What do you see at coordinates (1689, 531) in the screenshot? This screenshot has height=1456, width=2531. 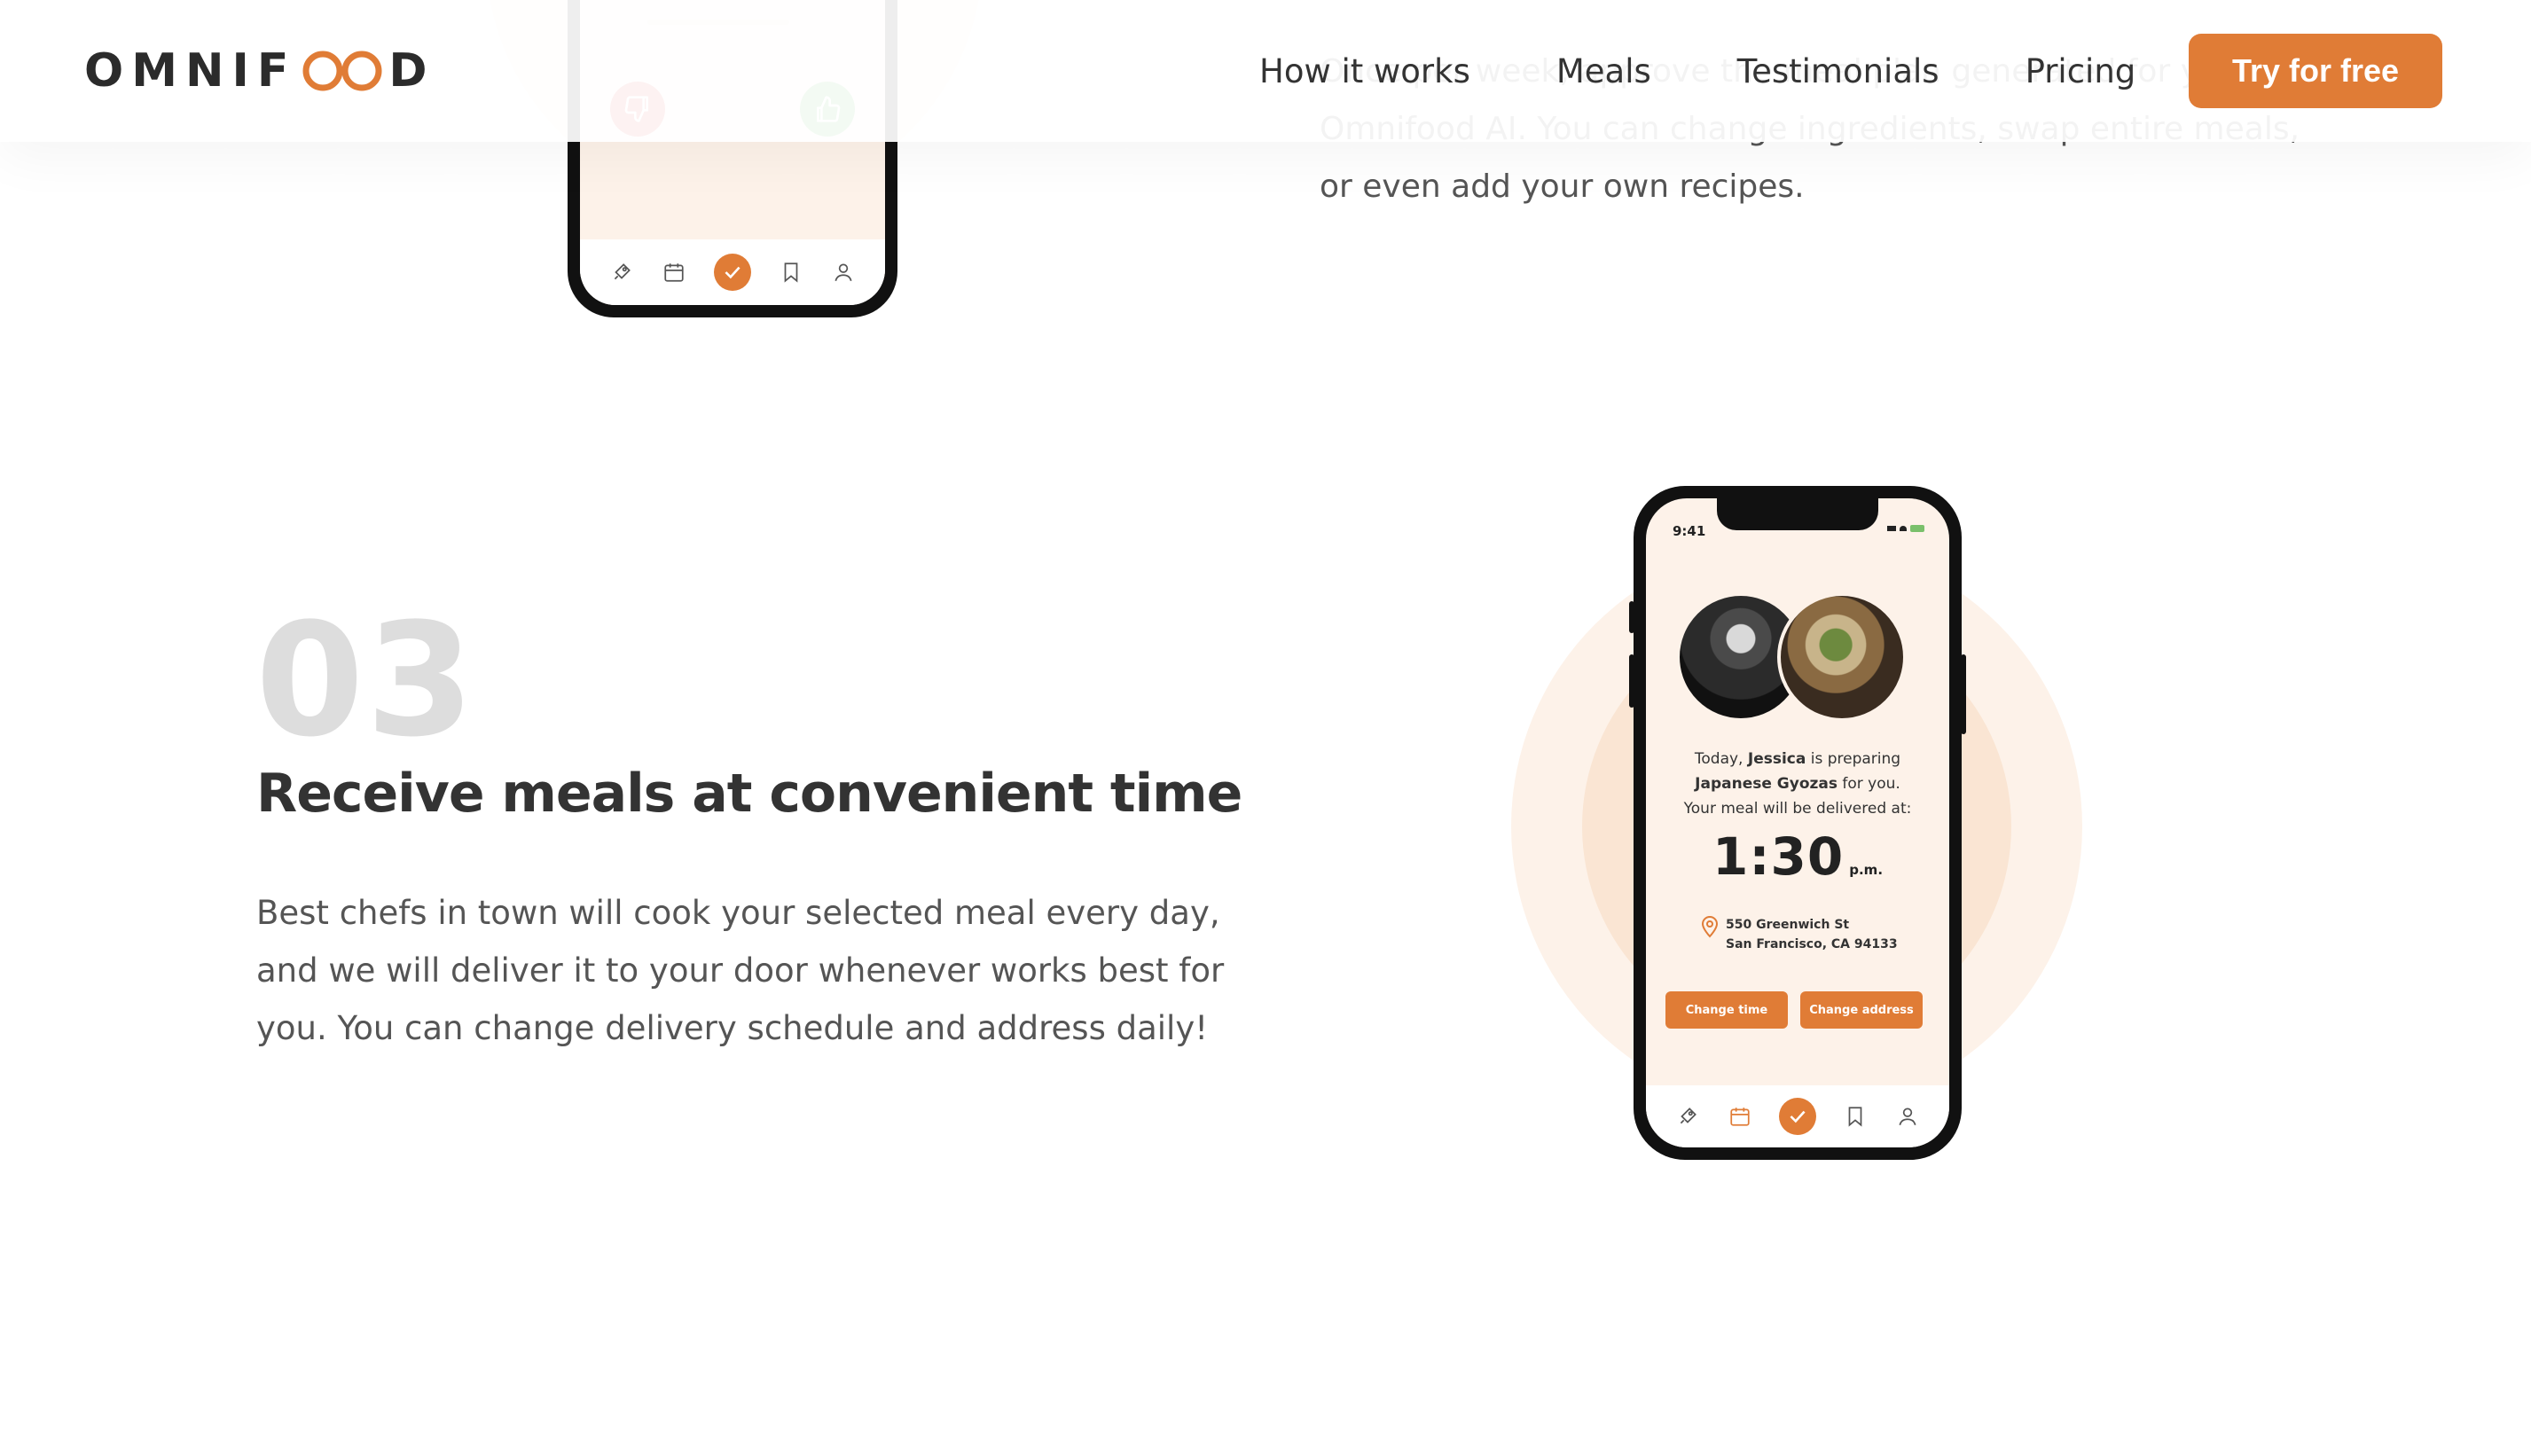 I see `status-bar-time: 9:41` at bounding box center [1689, 531].